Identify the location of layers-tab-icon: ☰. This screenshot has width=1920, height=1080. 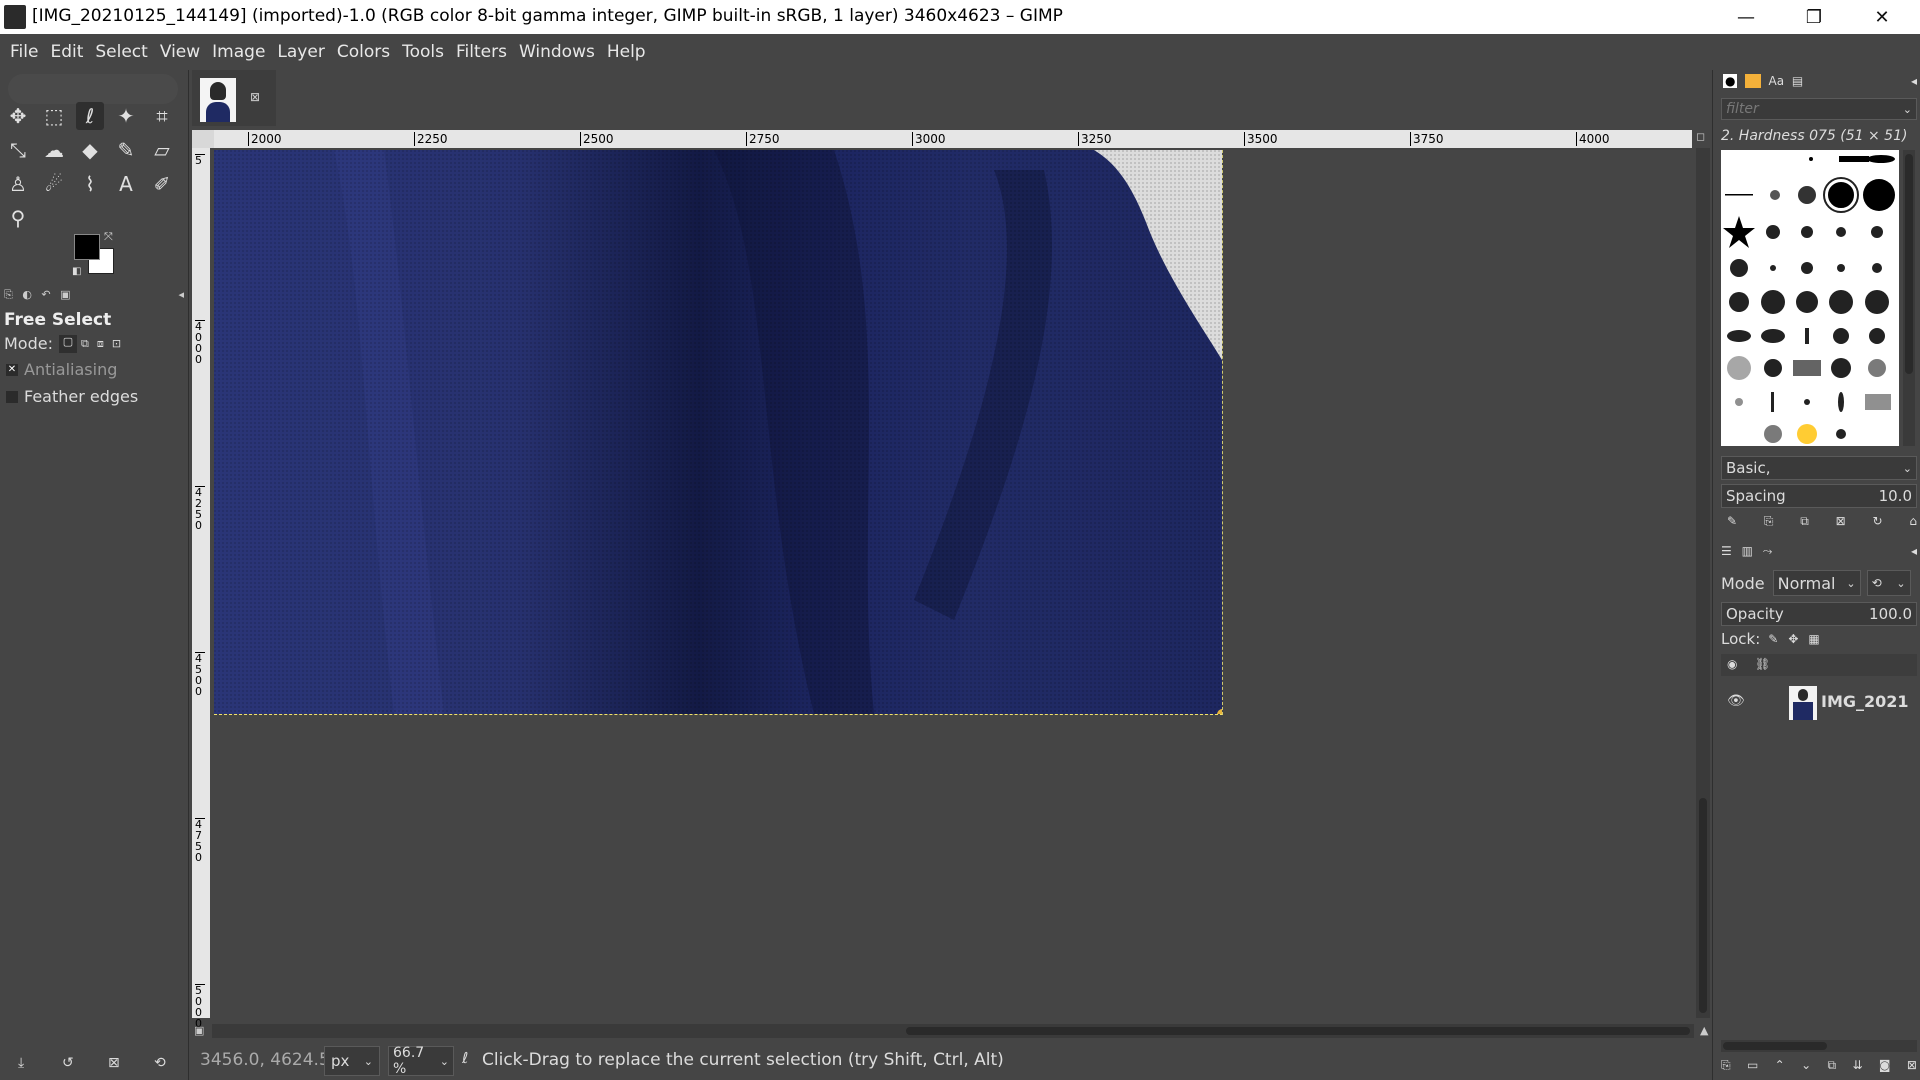
(1726, 551).